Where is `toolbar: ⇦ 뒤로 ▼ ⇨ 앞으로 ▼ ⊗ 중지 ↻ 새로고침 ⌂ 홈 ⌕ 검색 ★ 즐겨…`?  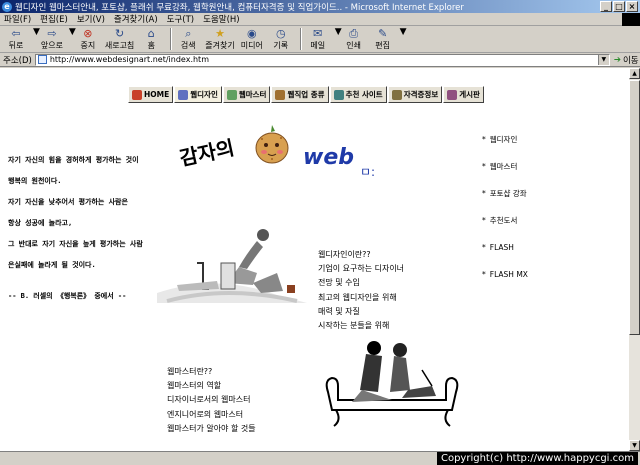
toolbar: ⇦ 뒤로 ▼ ⇨ 앞으로 ▼ ⊗ 중지 ↻ 새로고침 ⌂ 홈 ⌕ 검색 ★ 즐겨… is located at coordinates (320, 40).